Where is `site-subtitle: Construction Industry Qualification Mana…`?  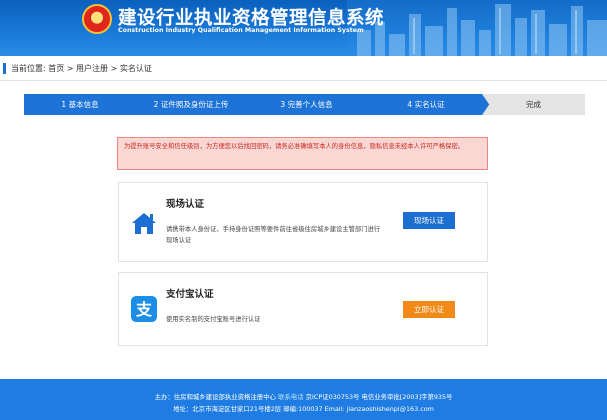 site-subtitle: Construction Industry Qualification Mana… is located at coordinates (241, 30).